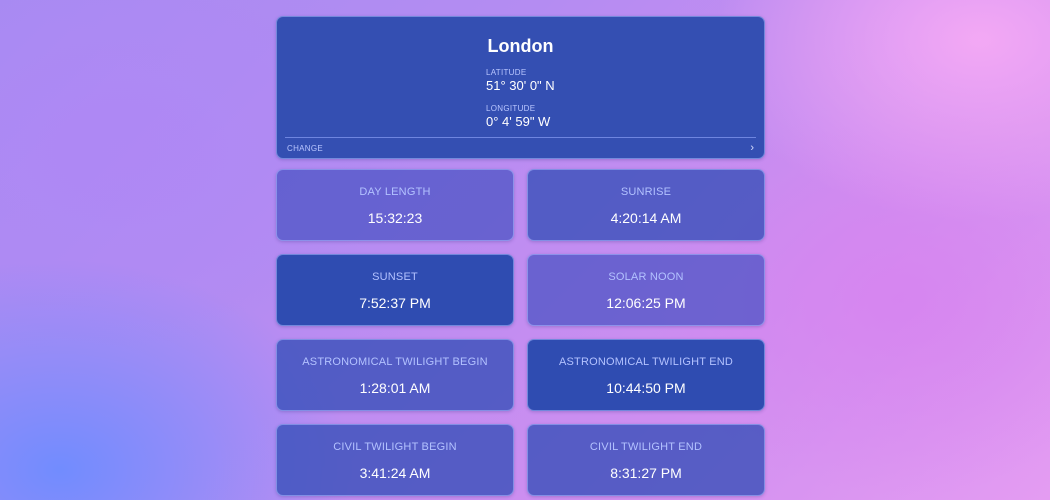 This screenshot has height=500, width=1050. Describe the element at coordinates (646, 290) in the screenshot. I see `solar-noon-tile: SOLAR NOON 12:06:25 PM` at that location.